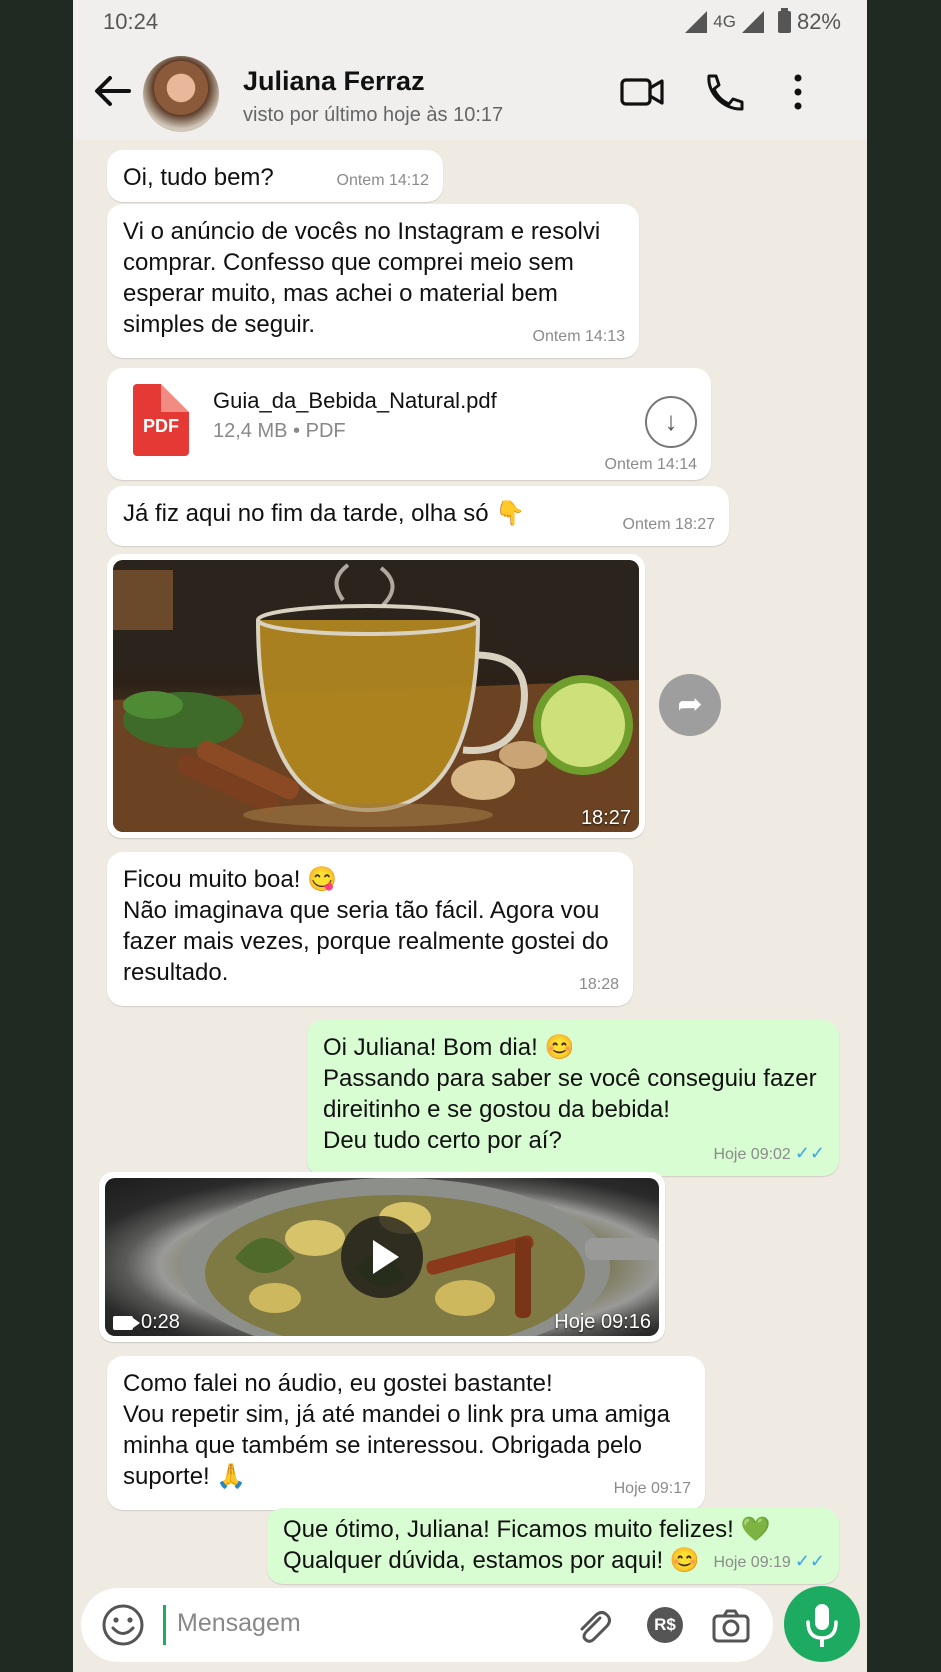 This screenshot has width=941, height=1672. I want to click on message-composer: R$, so click(427, 1625).